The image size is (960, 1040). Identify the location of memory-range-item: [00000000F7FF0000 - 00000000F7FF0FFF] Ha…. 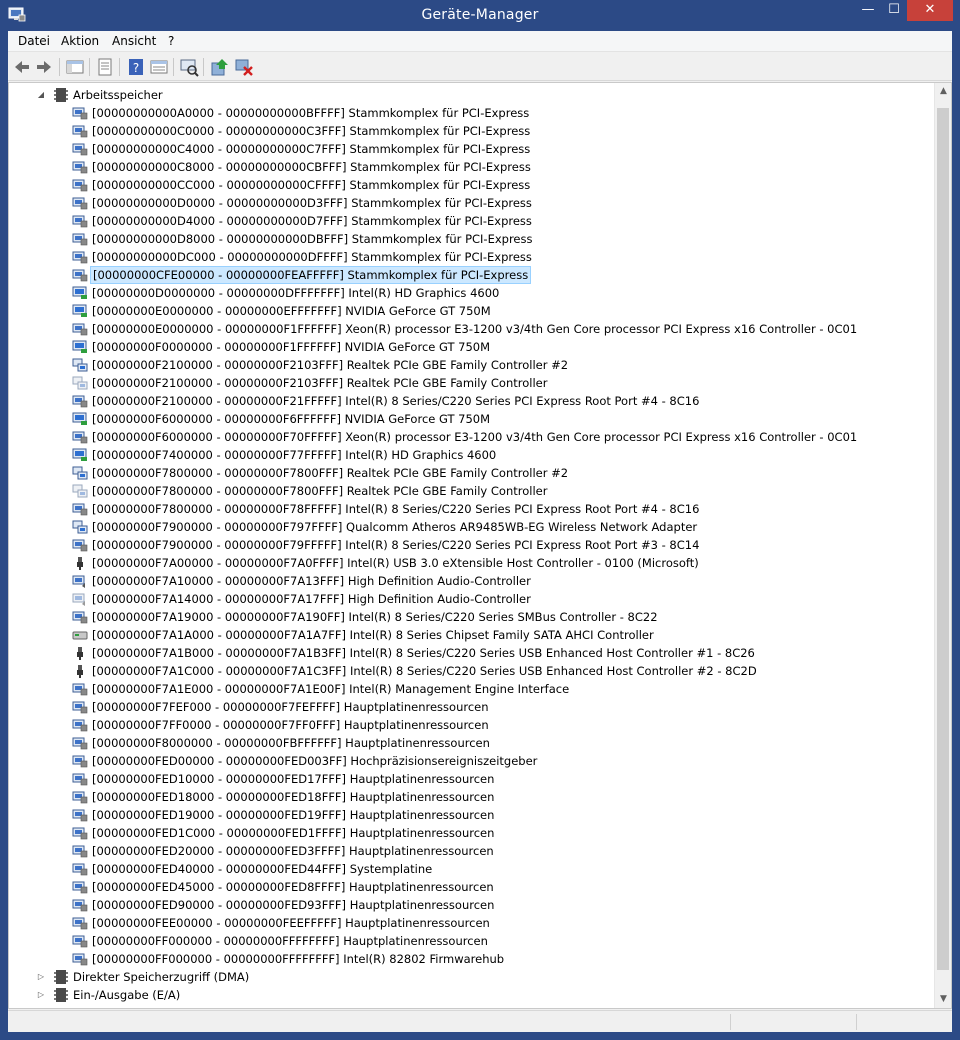
(469, 725).